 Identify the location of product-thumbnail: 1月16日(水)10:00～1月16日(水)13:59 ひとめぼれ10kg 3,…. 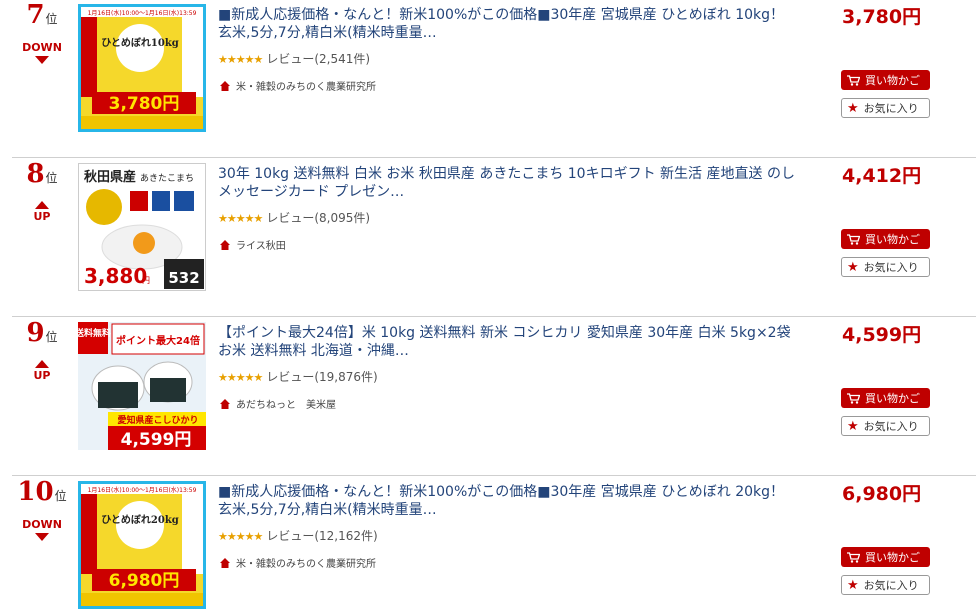
(142, 68).